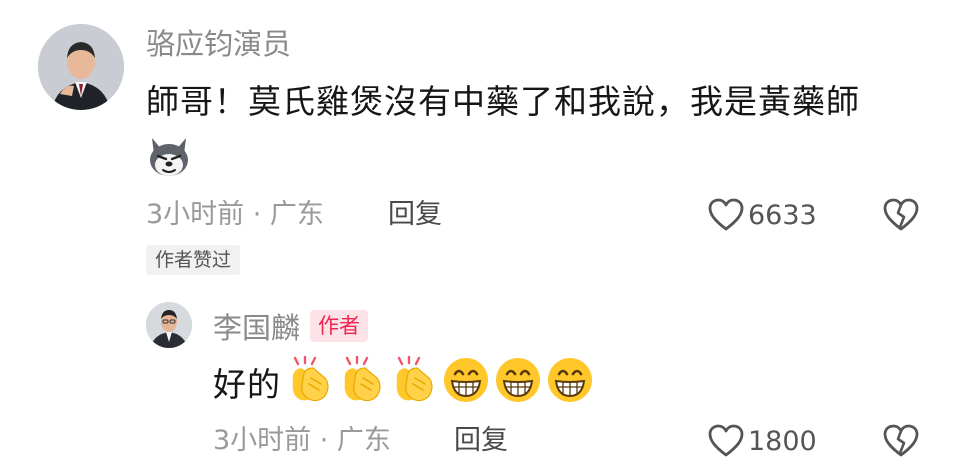 The width and height of the screenshot is (960, 470). Describe the element at coordinates (782, 441) in the screenshot. I see `reply-like-count: 1800` at that location.